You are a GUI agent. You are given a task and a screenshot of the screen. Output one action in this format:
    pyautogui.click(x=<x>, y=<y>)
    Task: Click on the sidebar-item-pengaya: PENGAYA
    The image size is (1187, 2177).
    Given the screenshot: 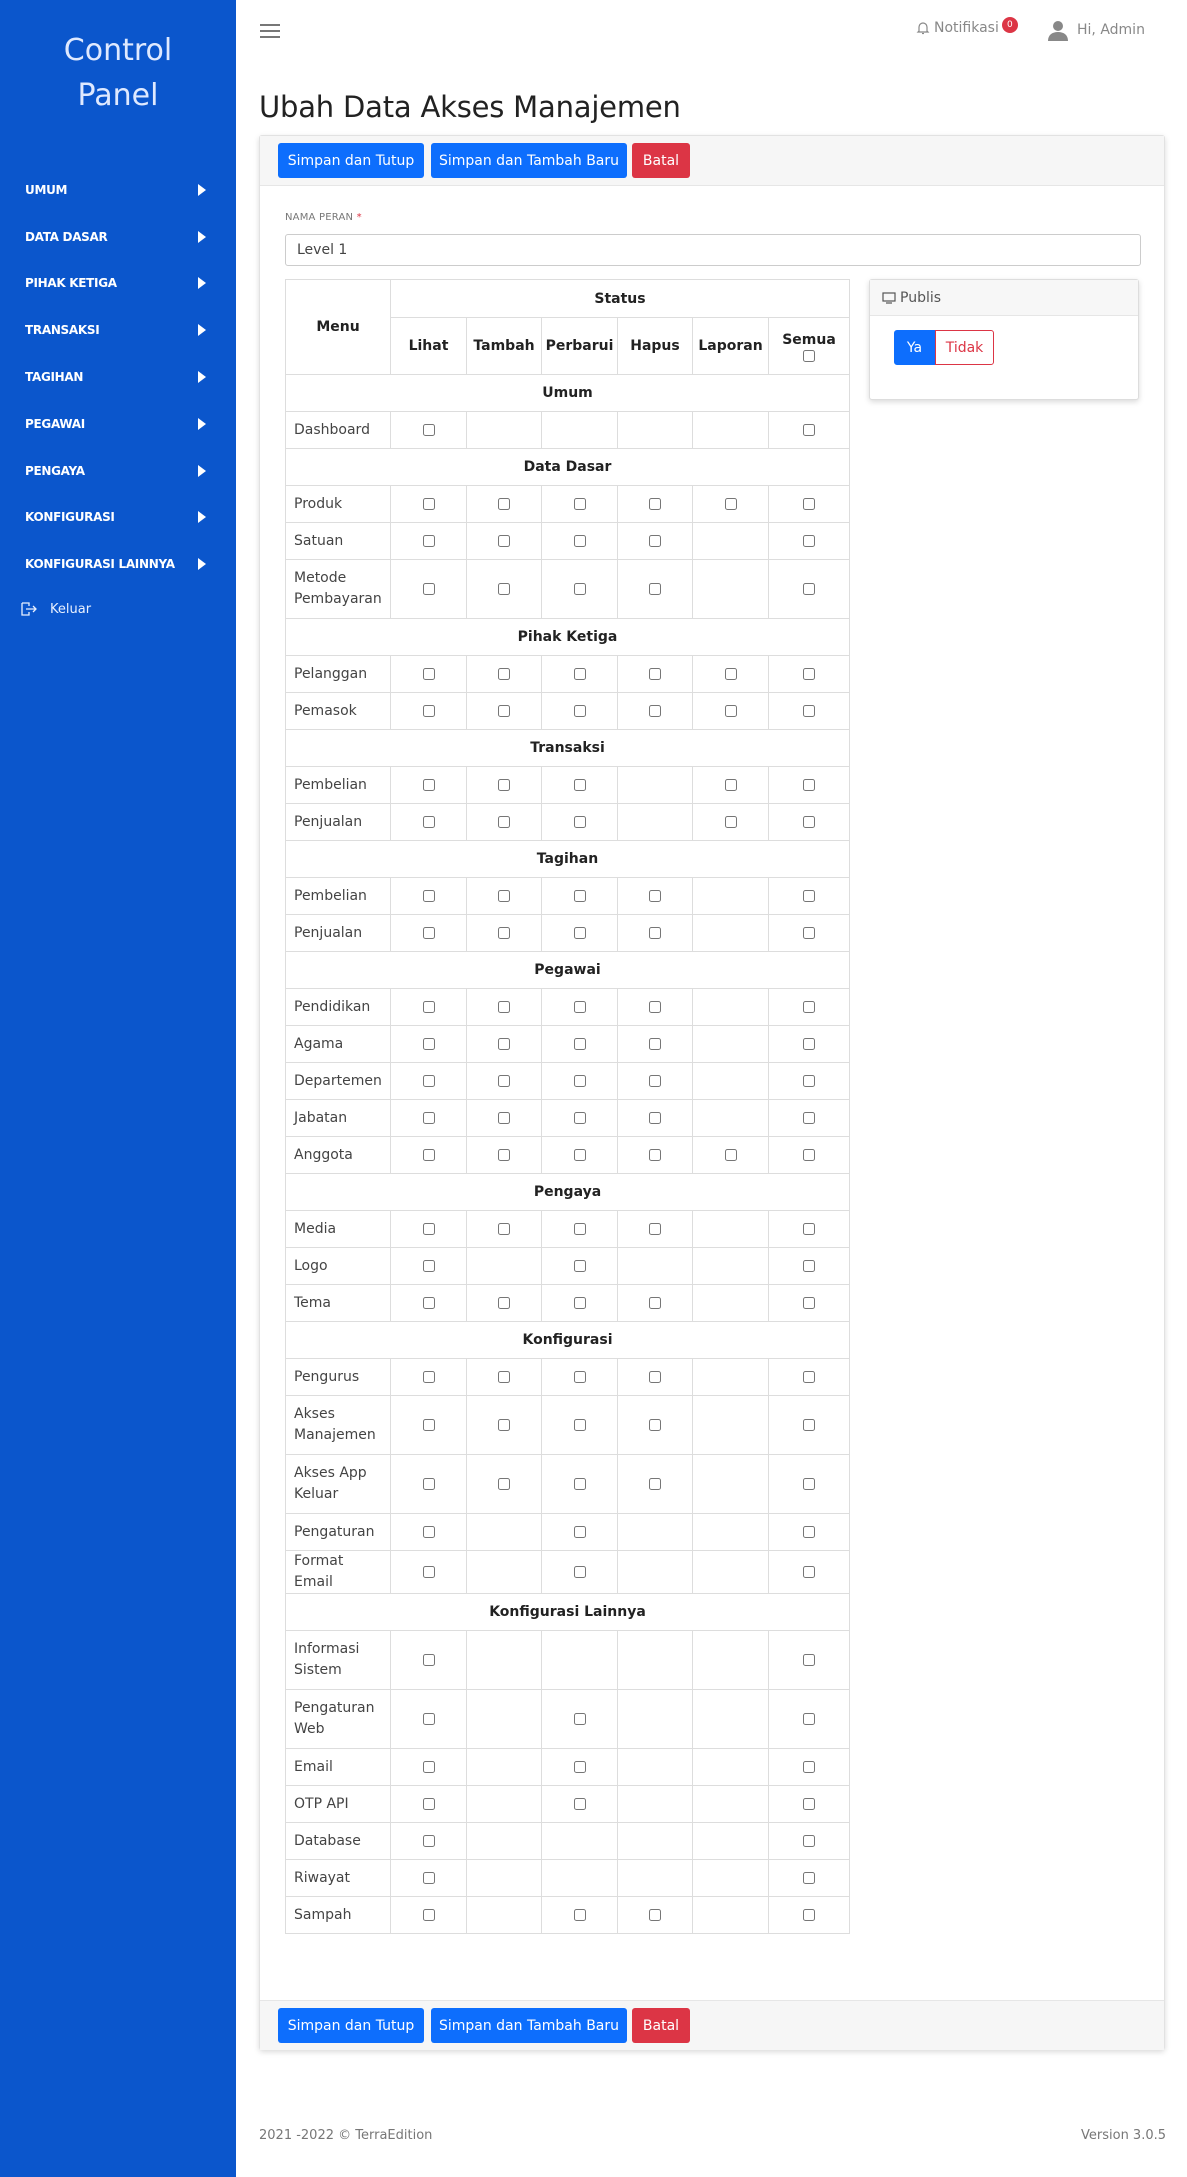 What is the action you would take?
    pyautogui.click(x=118, y=471)
    